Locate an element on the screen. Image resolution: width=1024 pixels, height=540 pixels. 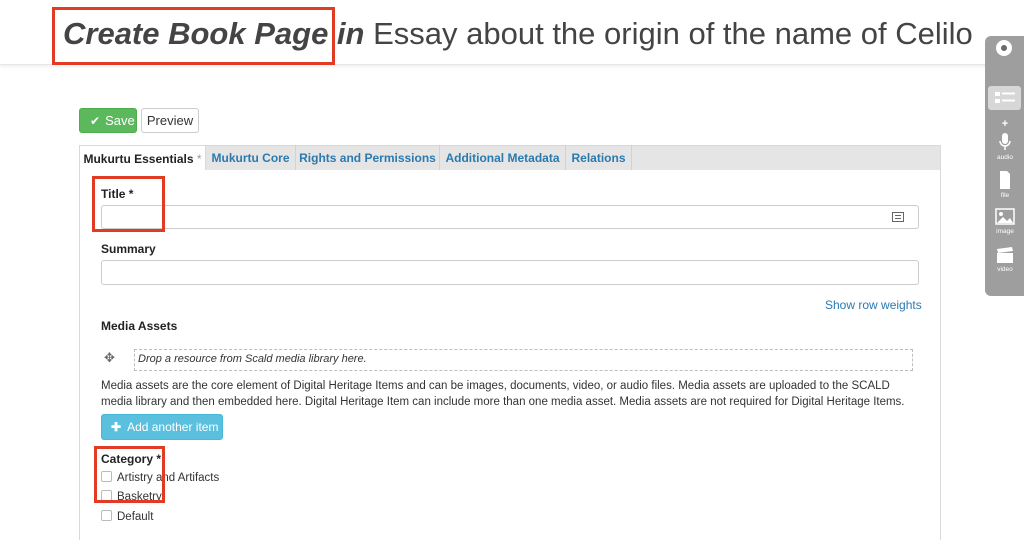
page-title-action: Create Book Page in is located at coordinates (214, 33).